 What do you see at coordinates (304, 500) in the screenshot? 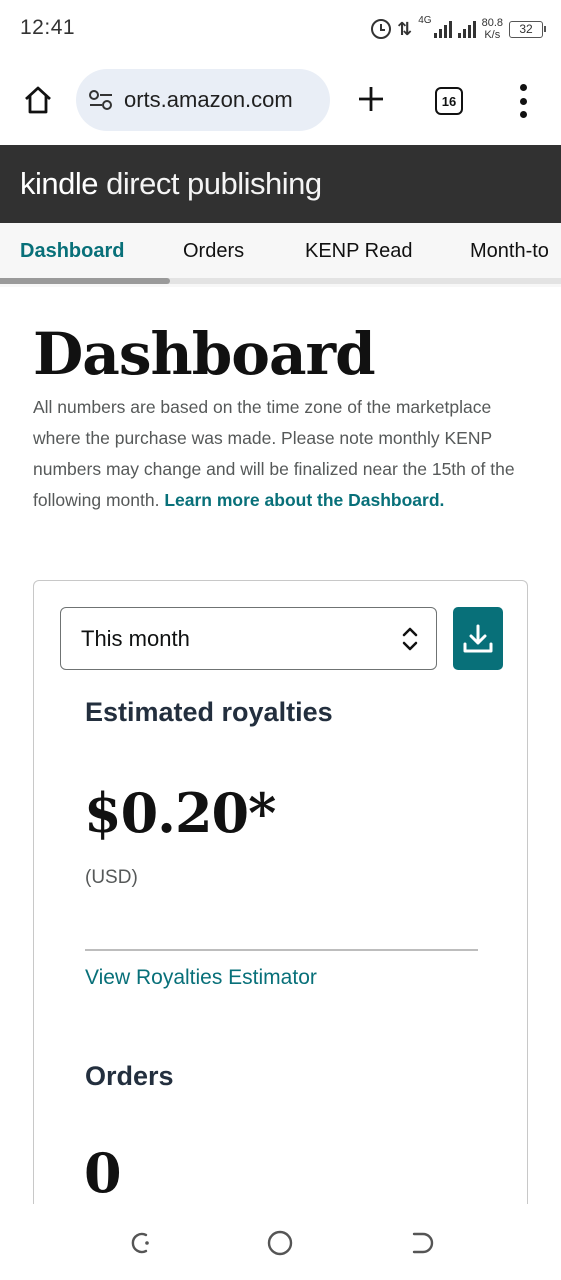
I see `learn-more-link: Learn more about the Dashboard.` at bounding box center [304, 500].